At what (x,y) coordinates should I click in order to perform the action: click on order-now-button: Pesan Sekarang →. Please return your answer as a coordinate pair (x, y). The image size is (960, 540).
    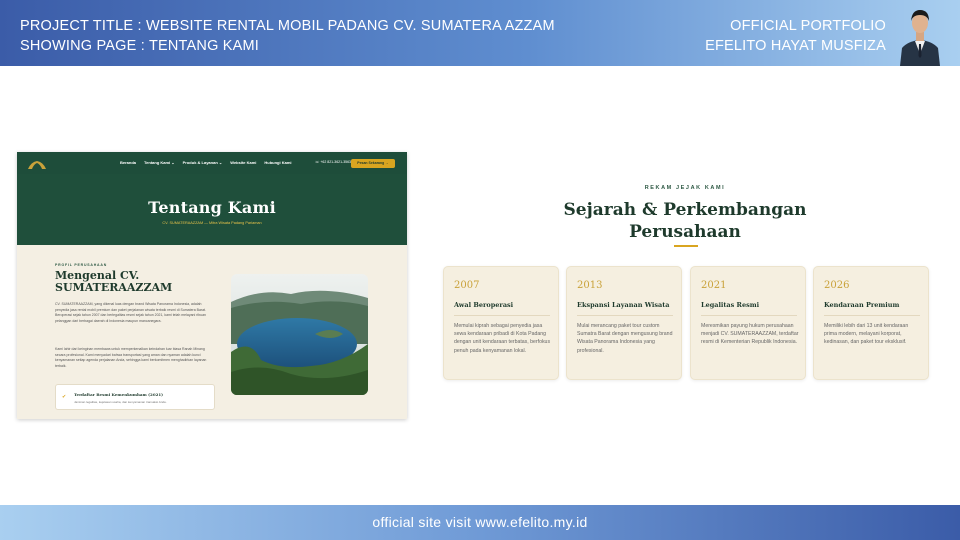
    Looking at the image, I should click on (373, 163).